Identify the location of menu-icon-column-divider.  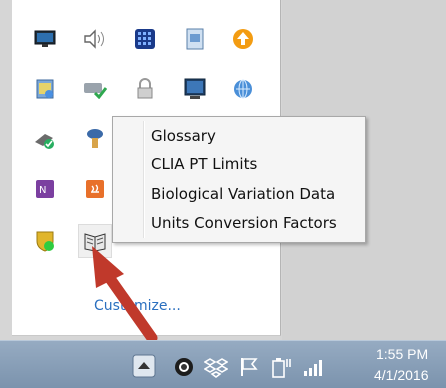
(144, 179).